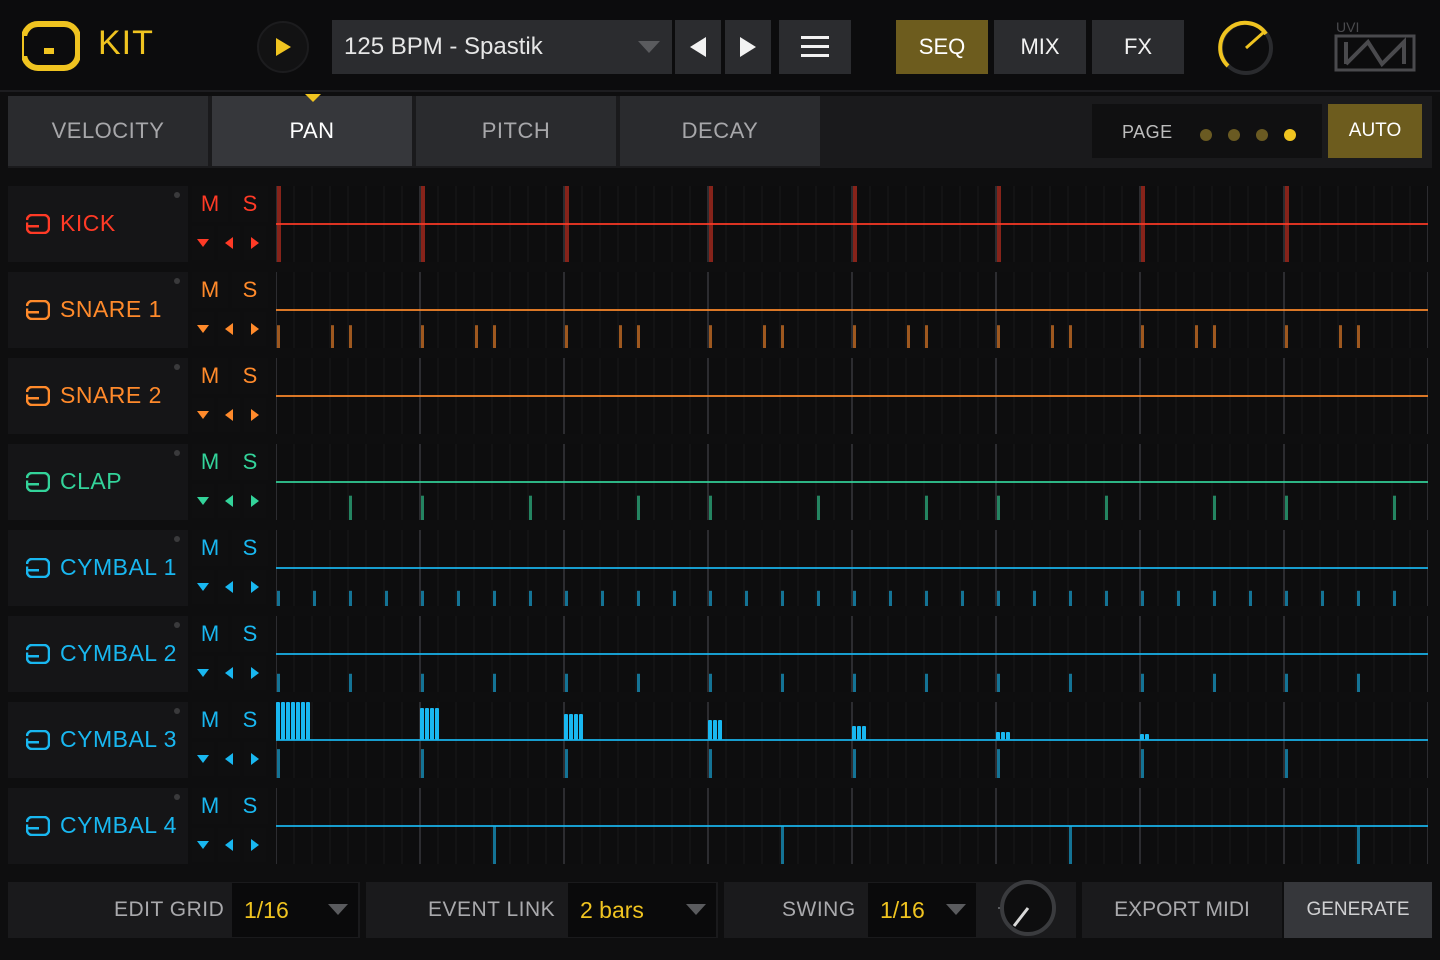  Describe the element at coordinates (720, 131) in the screenshot. I see `tab-decay: DECAY` at that location.